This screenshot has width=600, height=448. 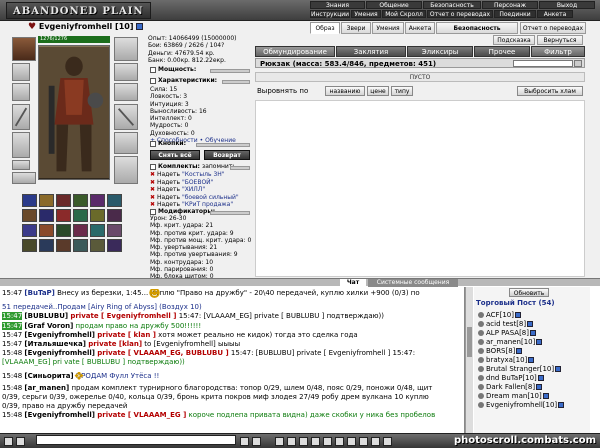 What do you see at coordinates (520, 369) in the screenshot?
I see `roster-user: Brutal Stranger[10]` at bounding box center [520, 369].